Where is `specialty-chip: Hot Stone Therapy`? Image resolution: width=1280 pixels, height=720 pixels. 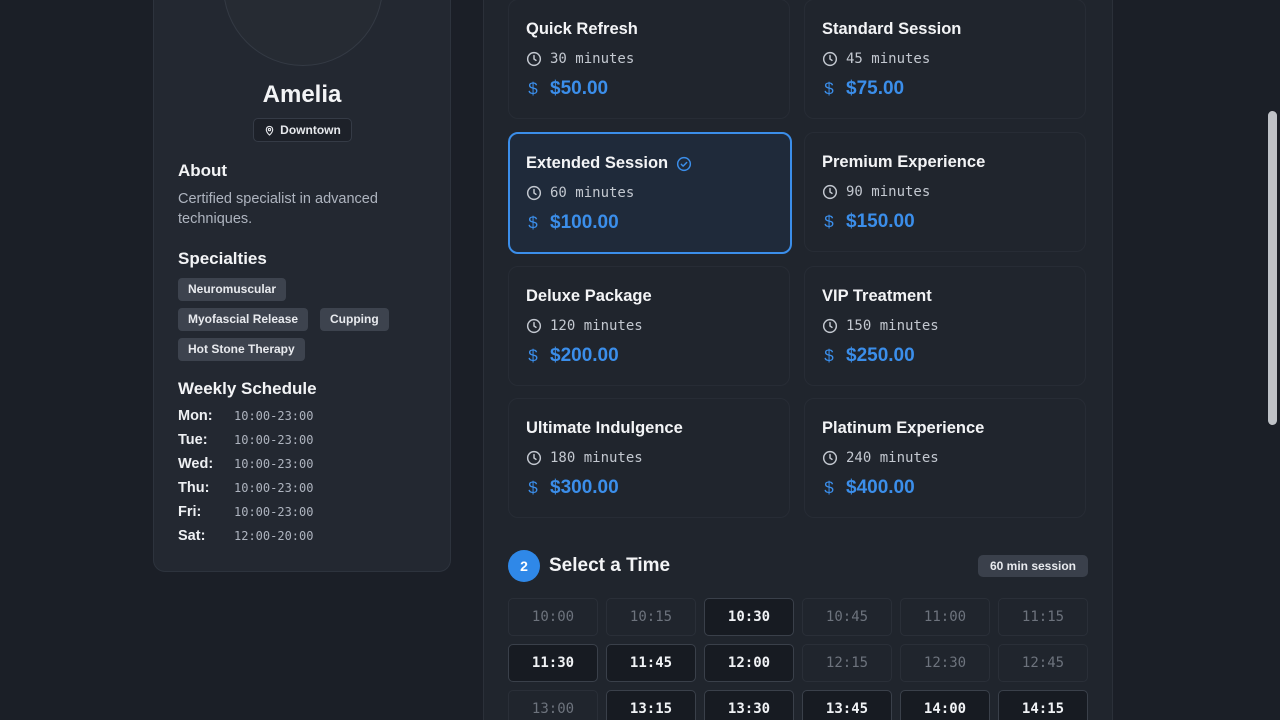 specialty-chip: Hot Stone Therapy is located at coordinates (241, 349).